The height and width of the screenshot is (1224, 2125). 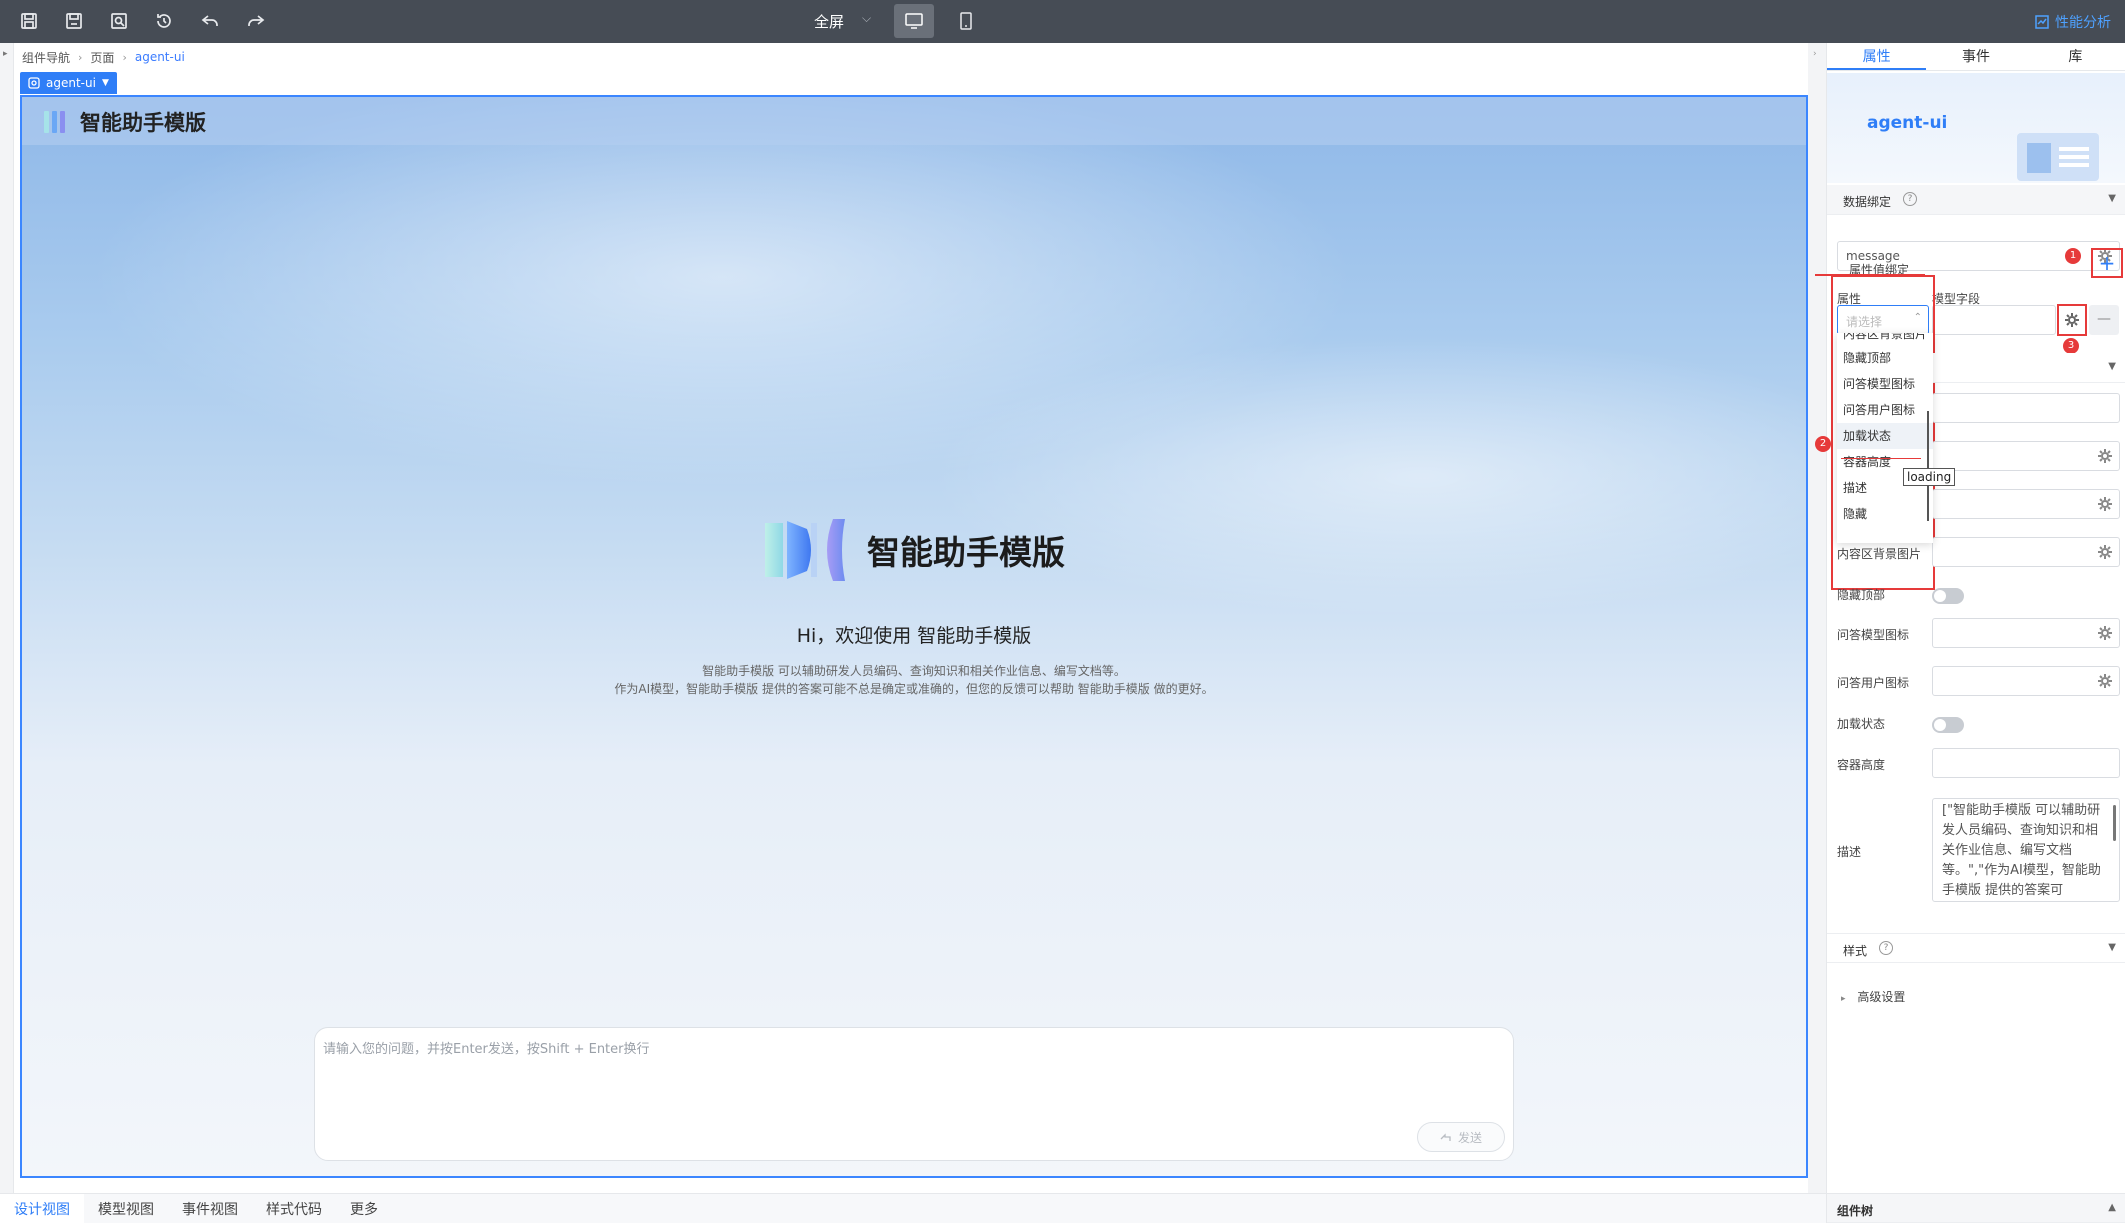 What do you see at coordinates (2104, 320) in the screenshot?
I see `remove-binding-button: —` at bounding box center [2104, 320].